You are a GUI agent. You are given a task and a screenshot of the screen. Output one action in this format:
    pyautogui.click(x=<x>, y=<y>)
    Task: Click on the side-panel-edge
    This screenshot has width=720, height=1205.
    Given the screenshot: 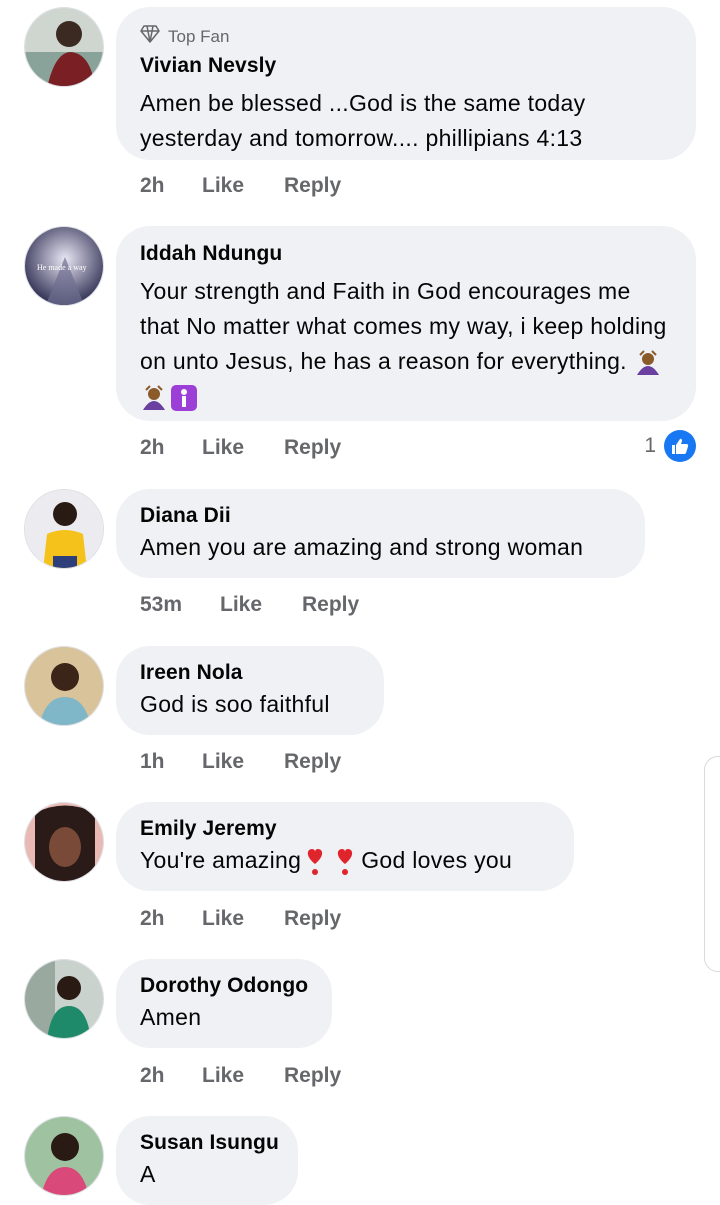 What is the action you would take?
    pyautogui.click(x=712, y=864)
    